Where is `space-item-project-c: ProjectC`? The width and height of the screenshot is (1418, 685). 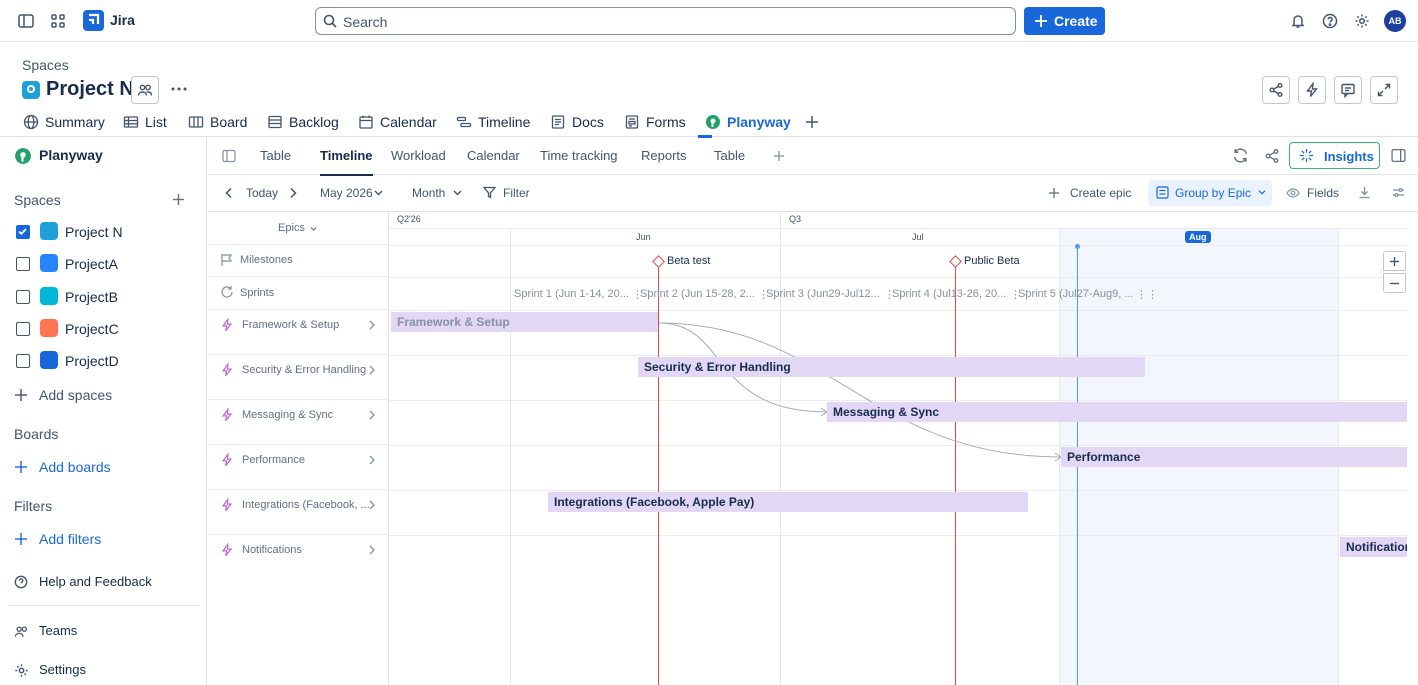
space-item-project-c: ProjectC is located at coordinates (107, 329).